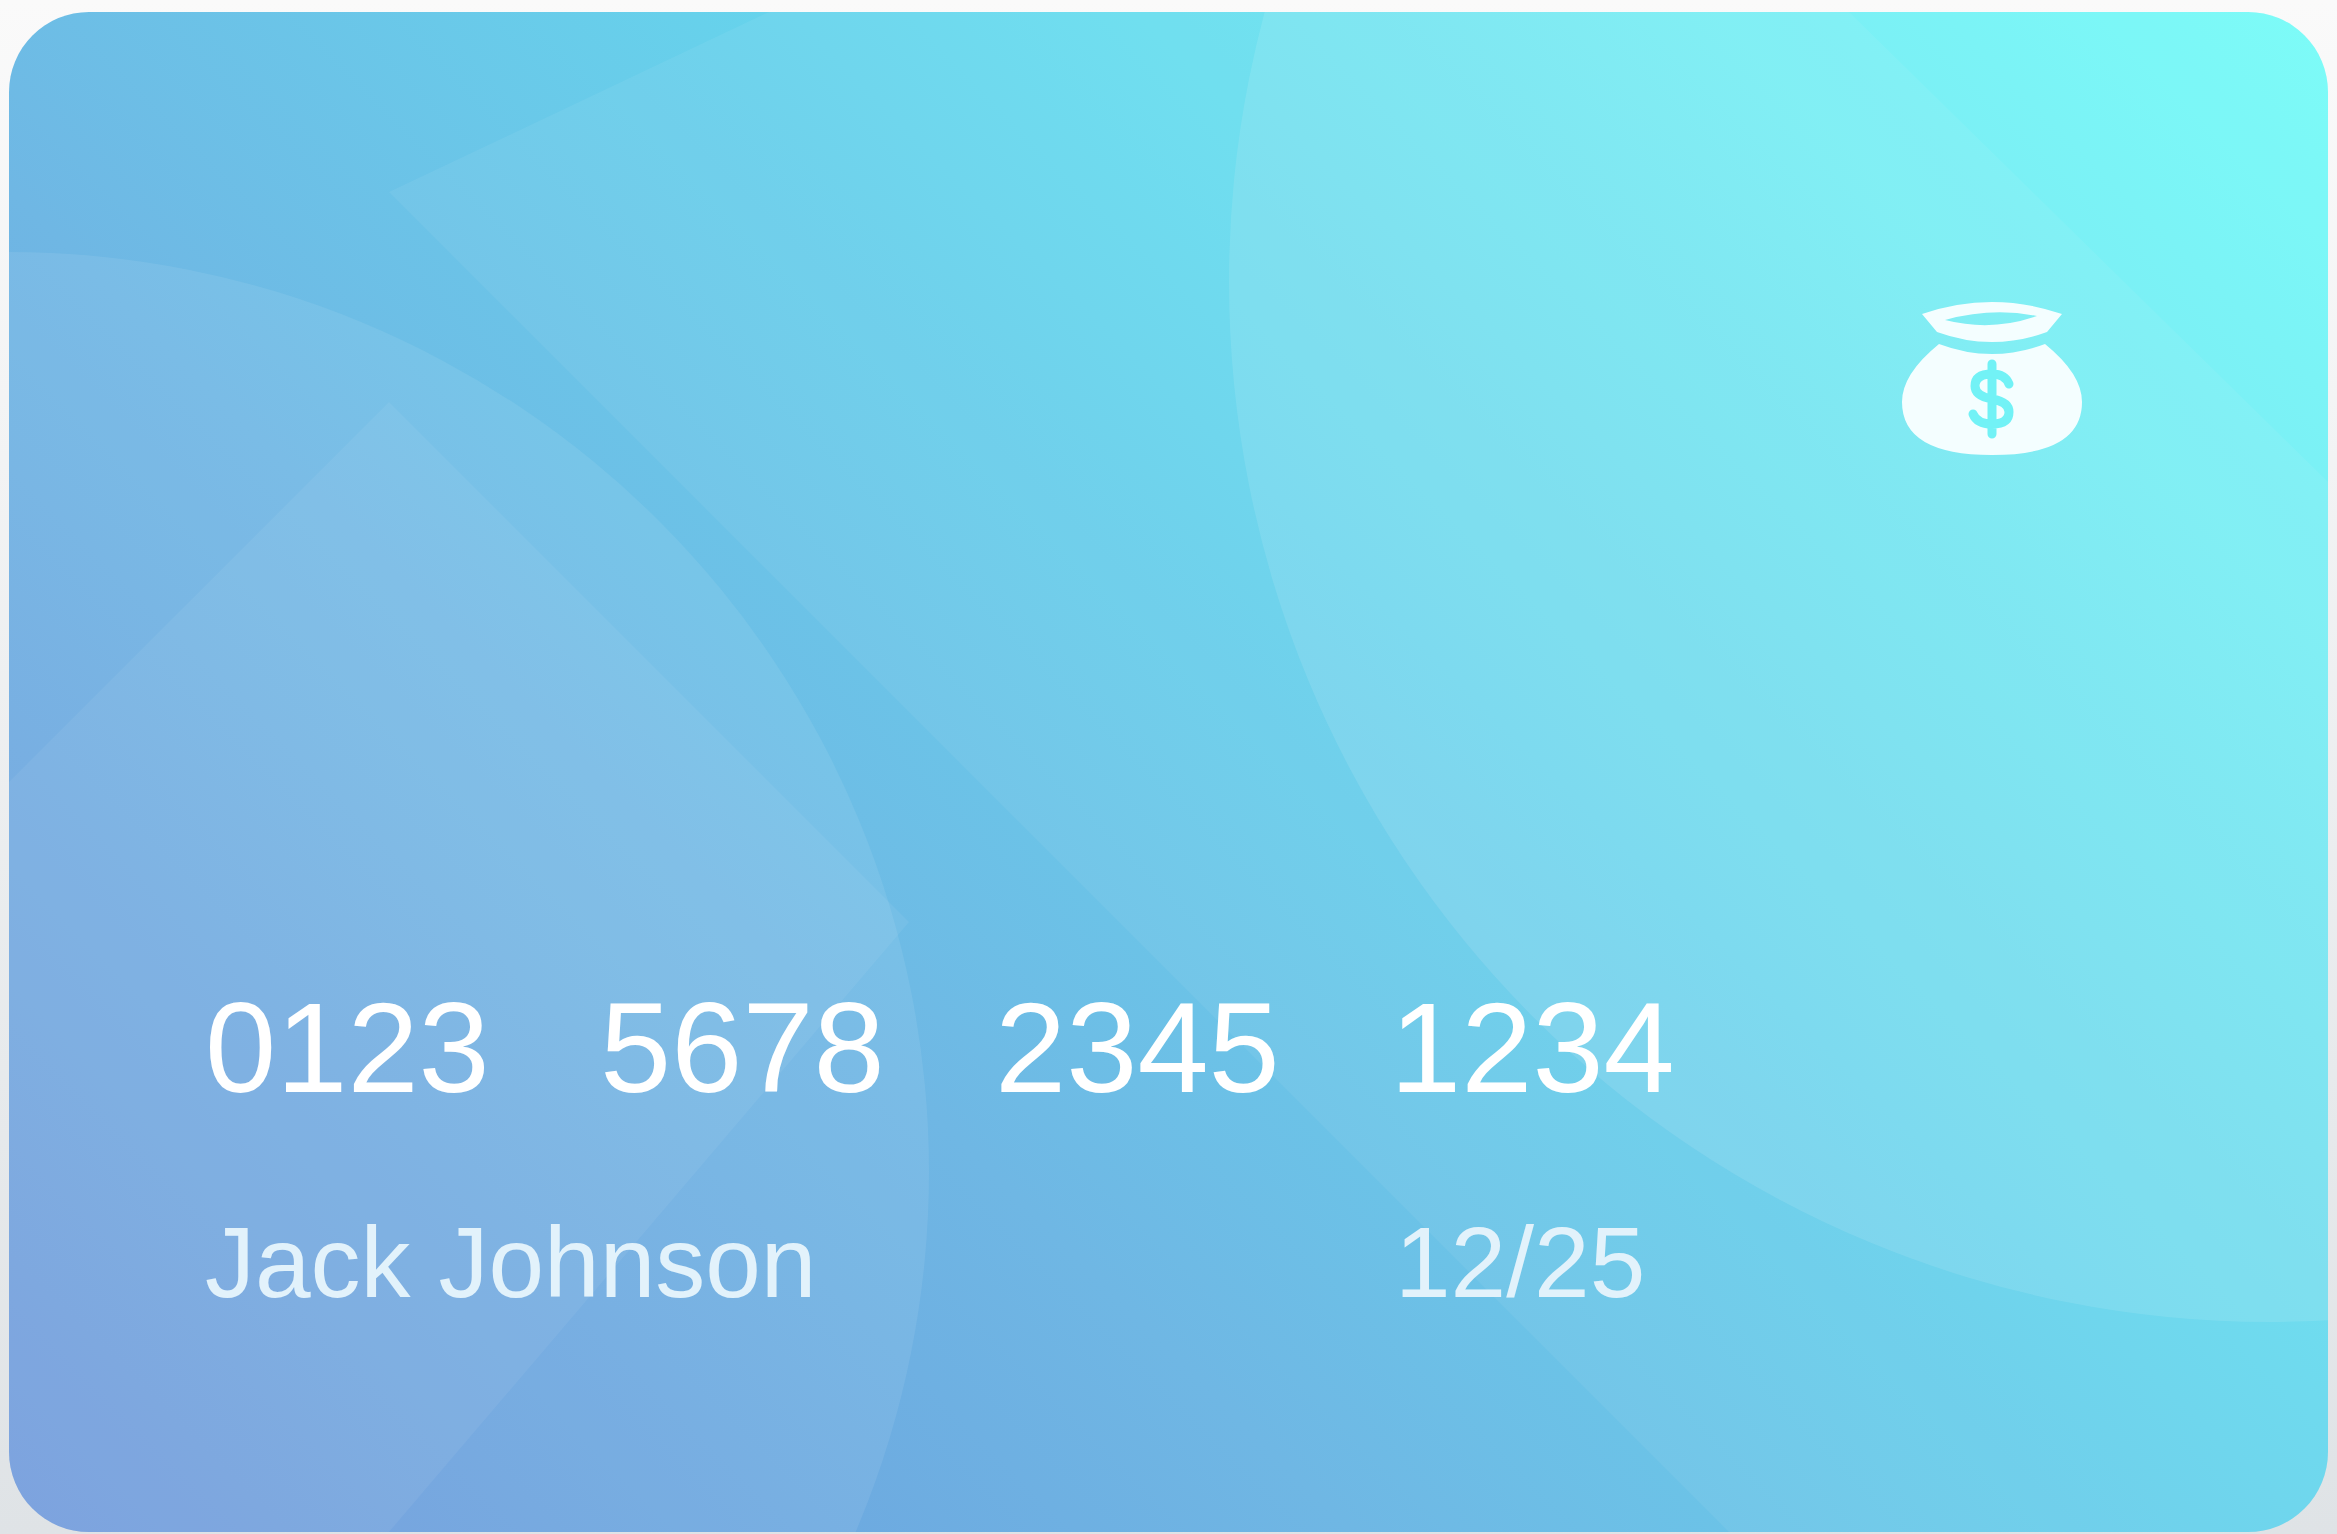  Describe the element at coordinates (1192, 1048) in the screenshot. I see `card-number-group: 2345` at that location.